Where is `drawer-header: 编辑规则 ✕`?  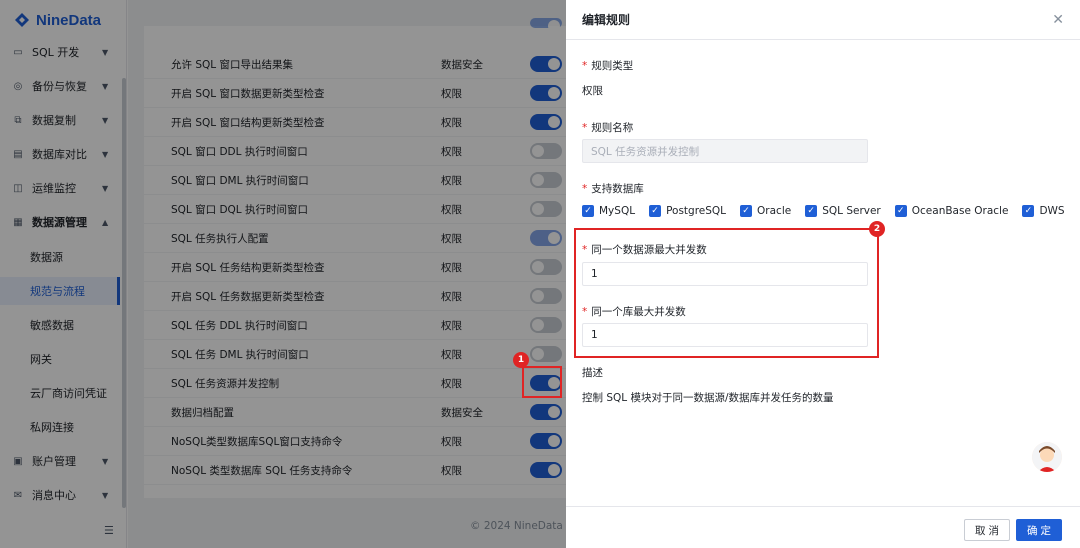 drawer-header: 编辑规则 ✕ is located at coordinates (823, 20).